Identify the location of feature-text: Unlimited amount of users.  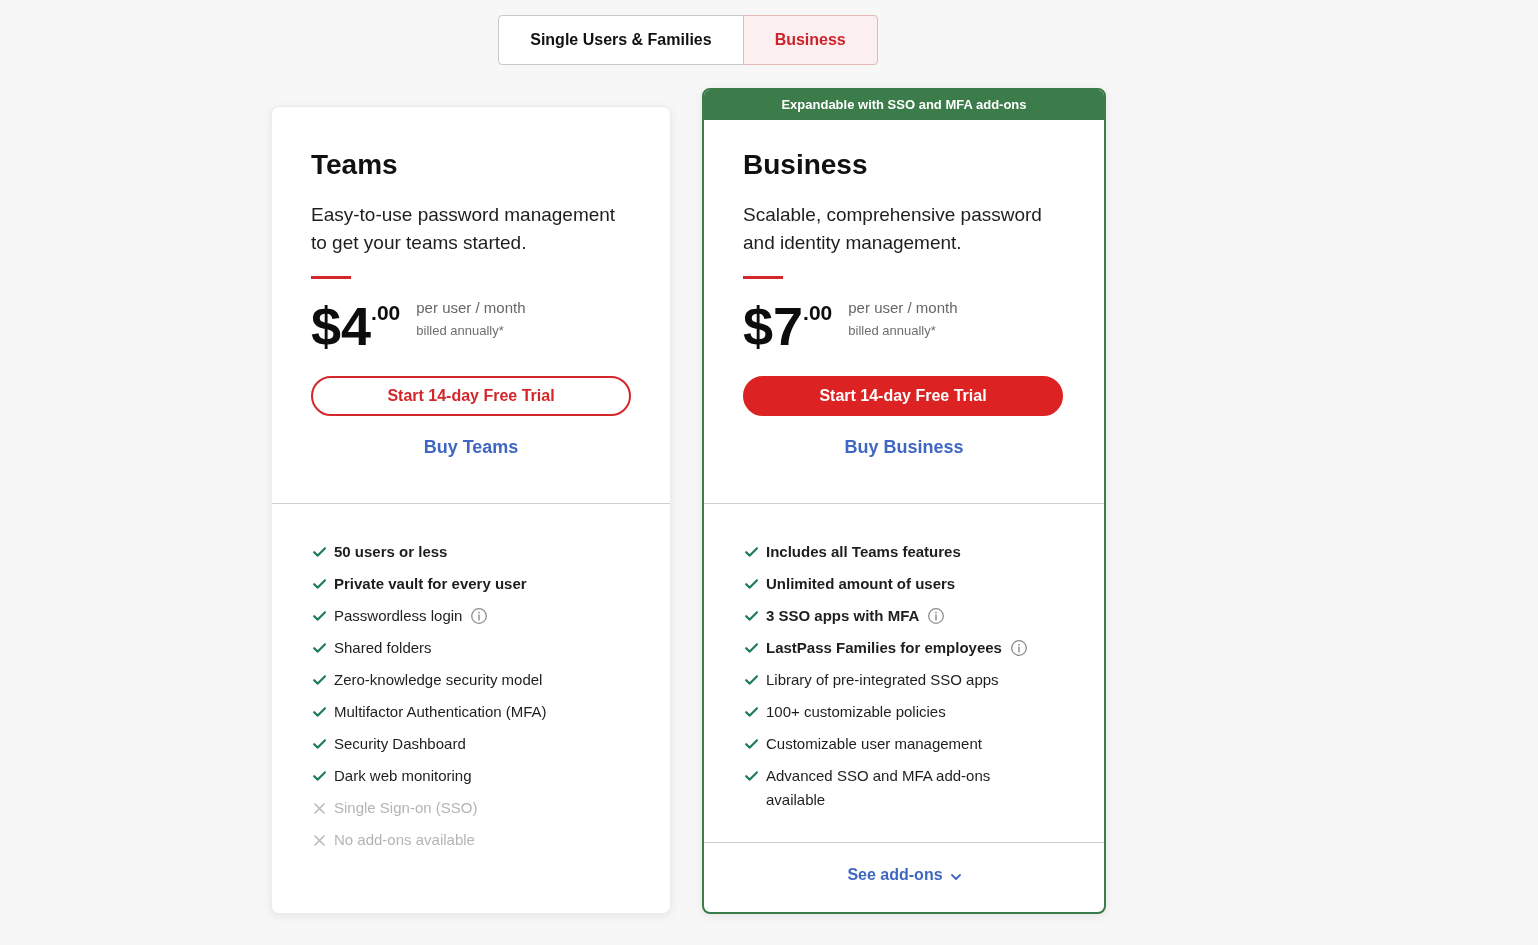
(861, 584).